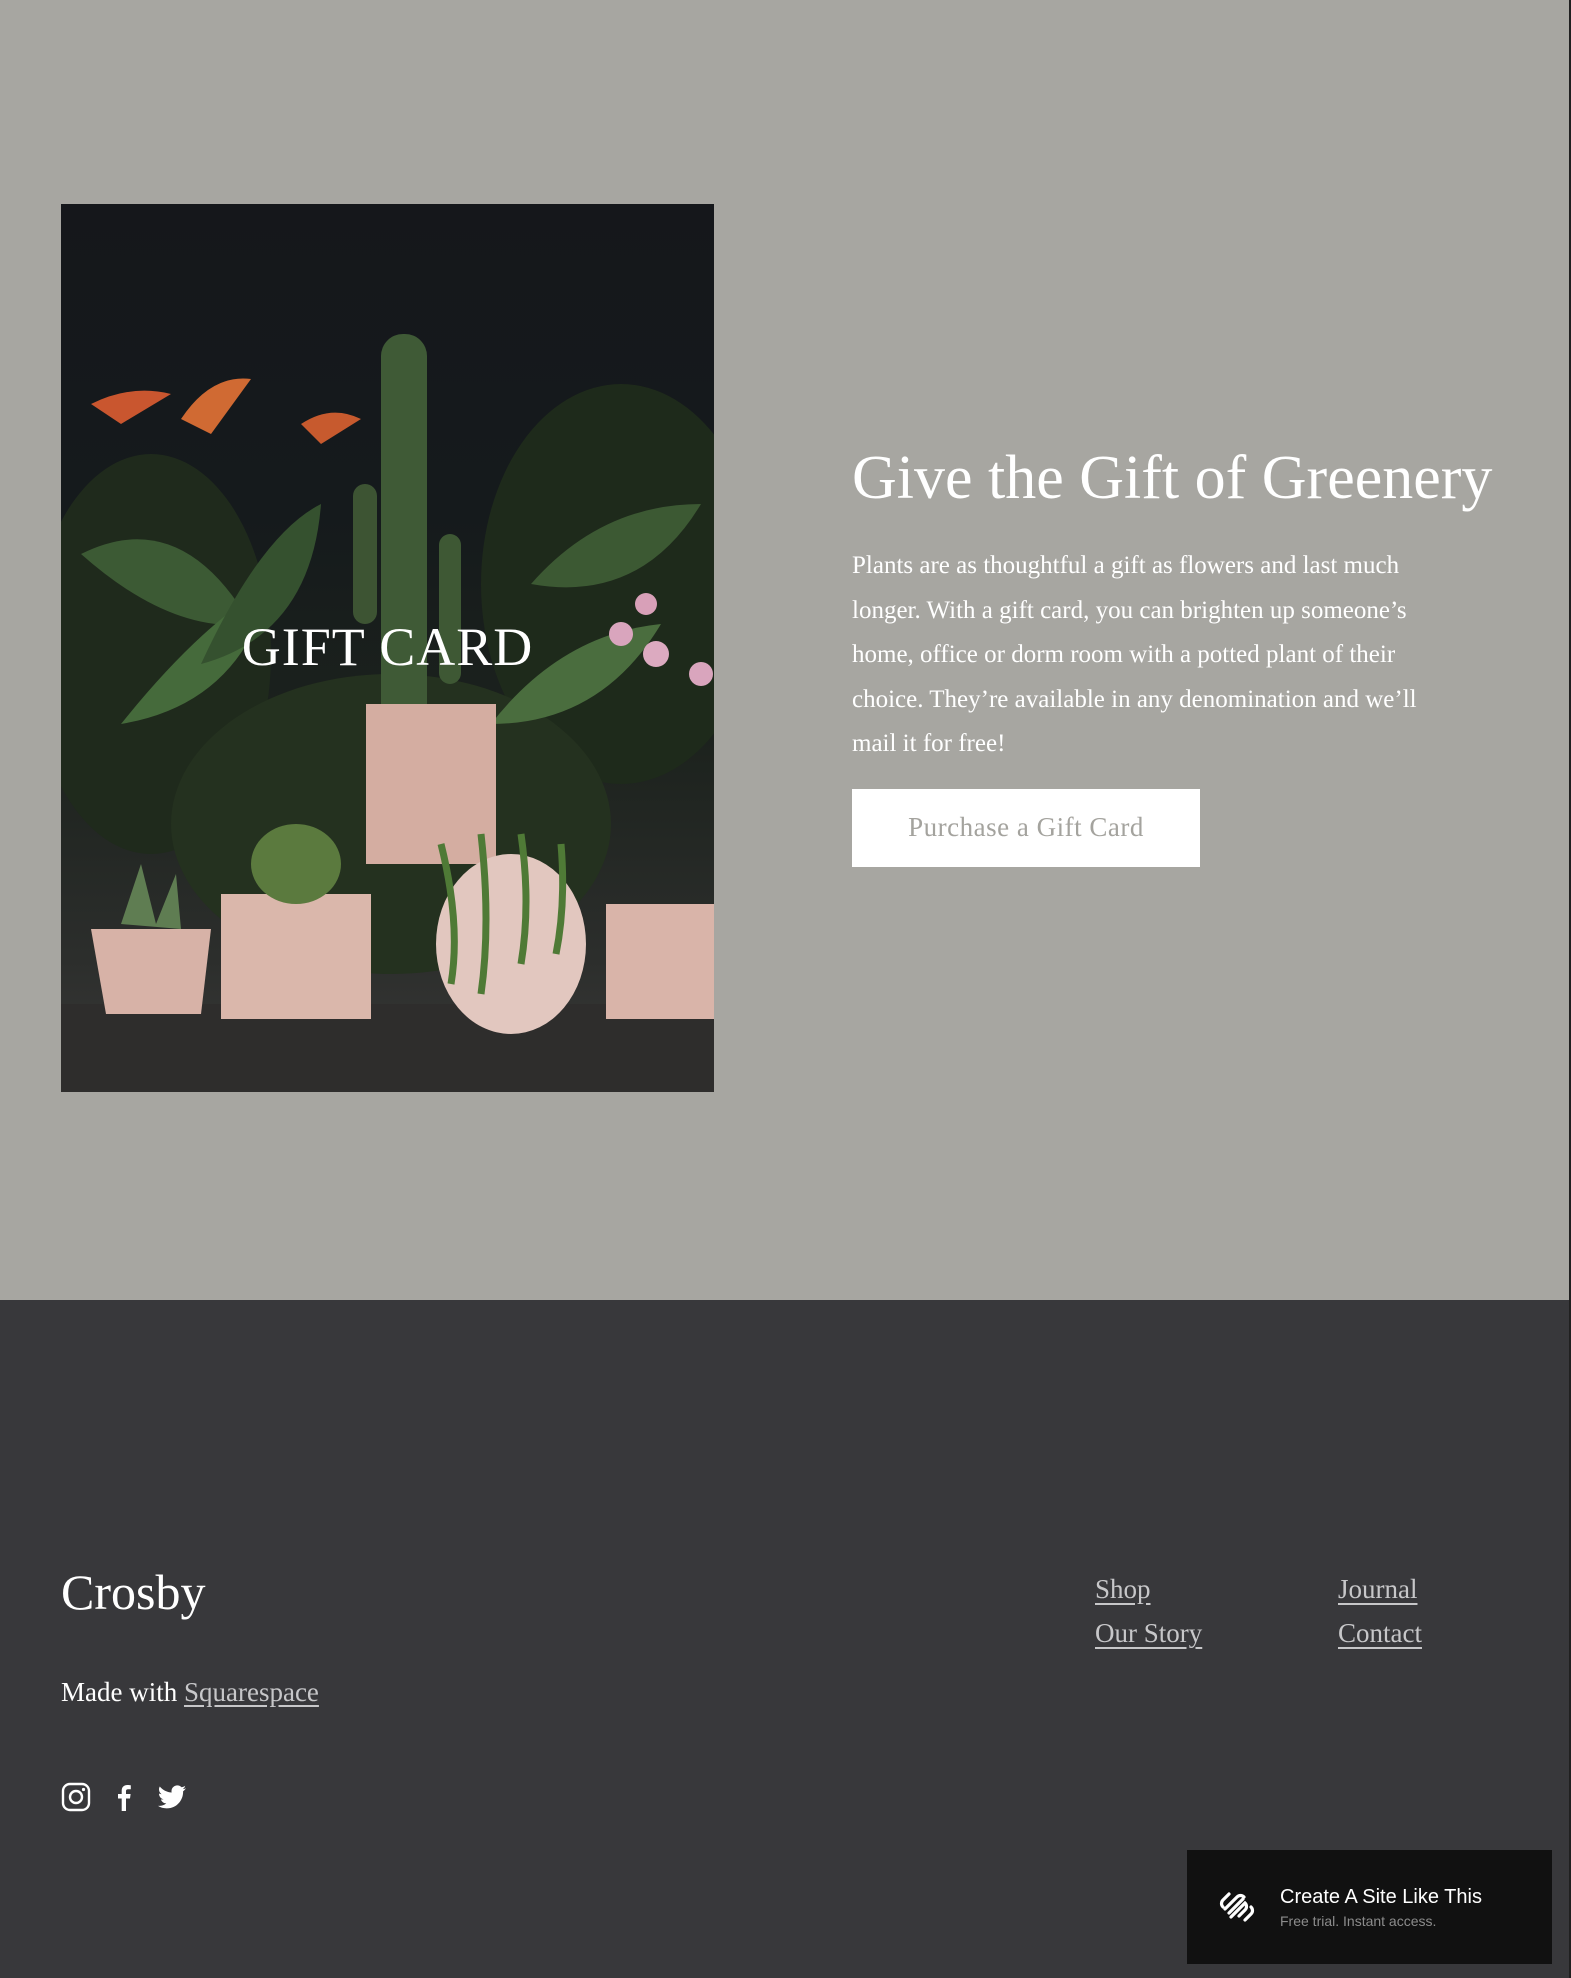  Describe the element at coordinates (1381, 1896) in the screenshot. I see `badge-title: Create A Site Like This` at that location.